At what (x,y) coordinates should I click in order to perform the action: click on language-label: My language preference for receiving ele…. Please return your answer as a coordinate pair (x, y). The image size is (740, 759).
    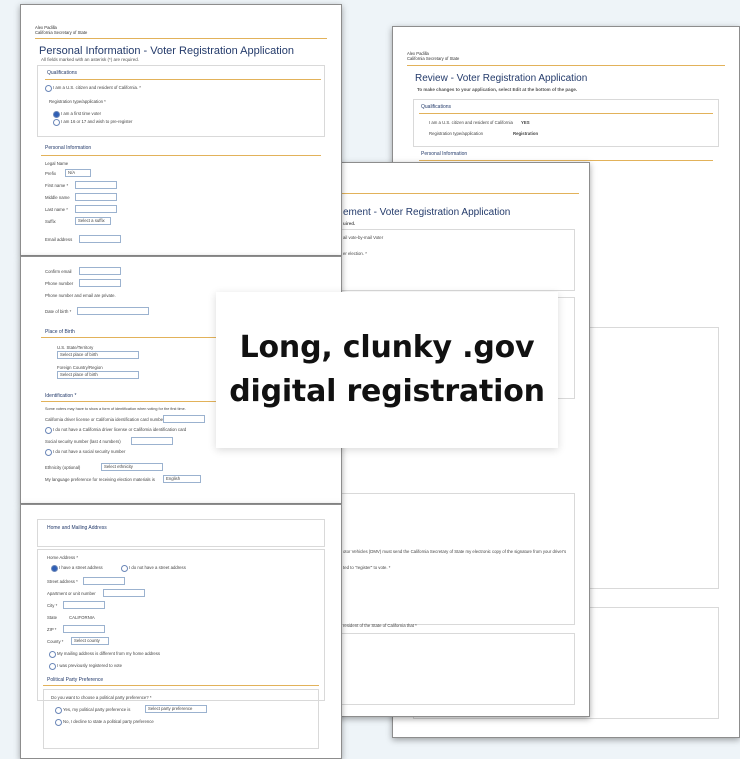
    Looking at the image, I should click on (100, 479).